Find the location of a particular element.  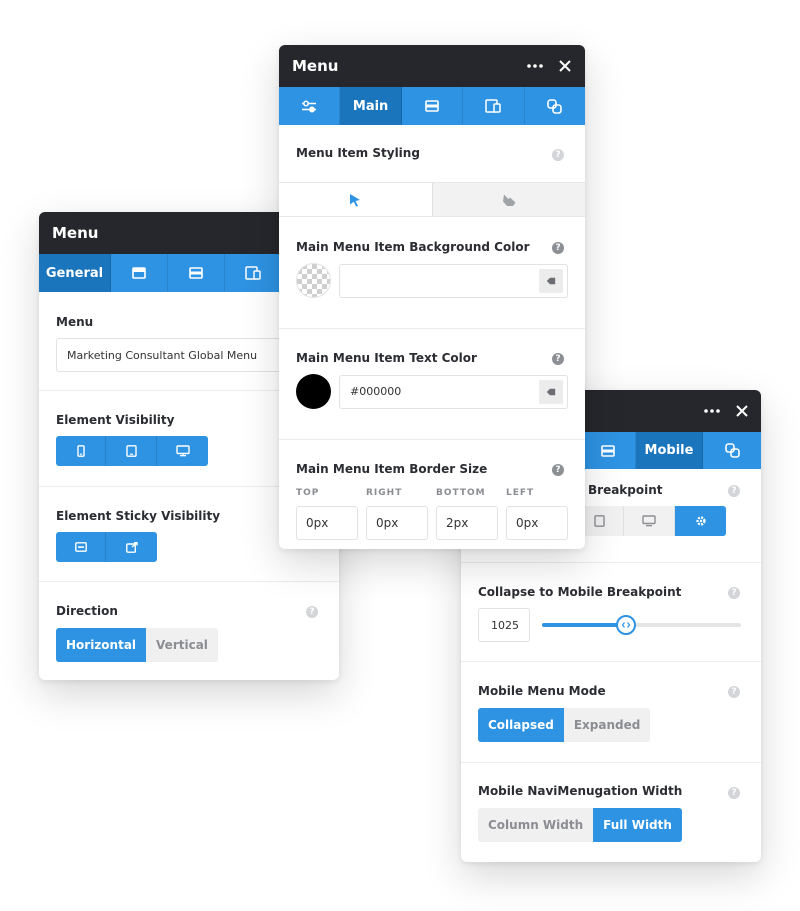

mode-toggle: Collapsed Expanded is located at coordinates (564, 725).